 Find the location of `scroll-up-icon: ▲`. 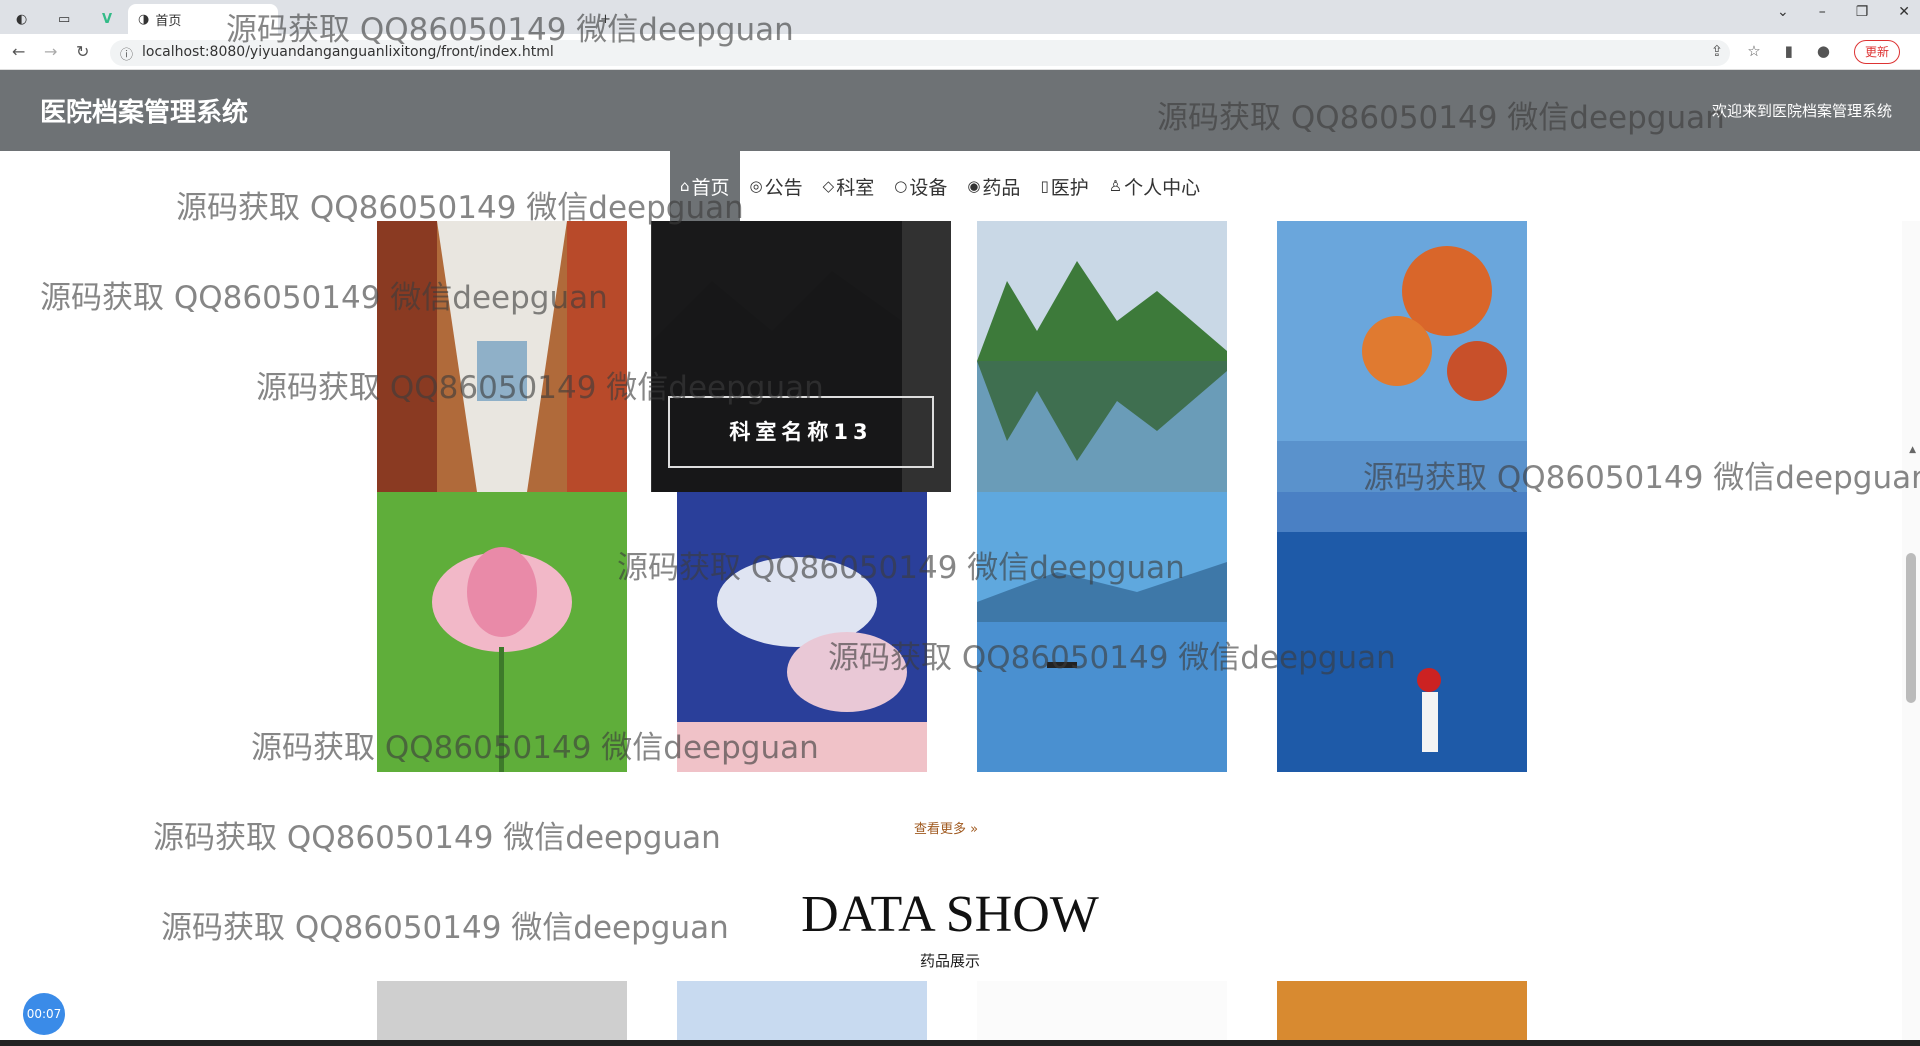

scroll-up-icon: ▲ is located at coordinates (1912, 450).